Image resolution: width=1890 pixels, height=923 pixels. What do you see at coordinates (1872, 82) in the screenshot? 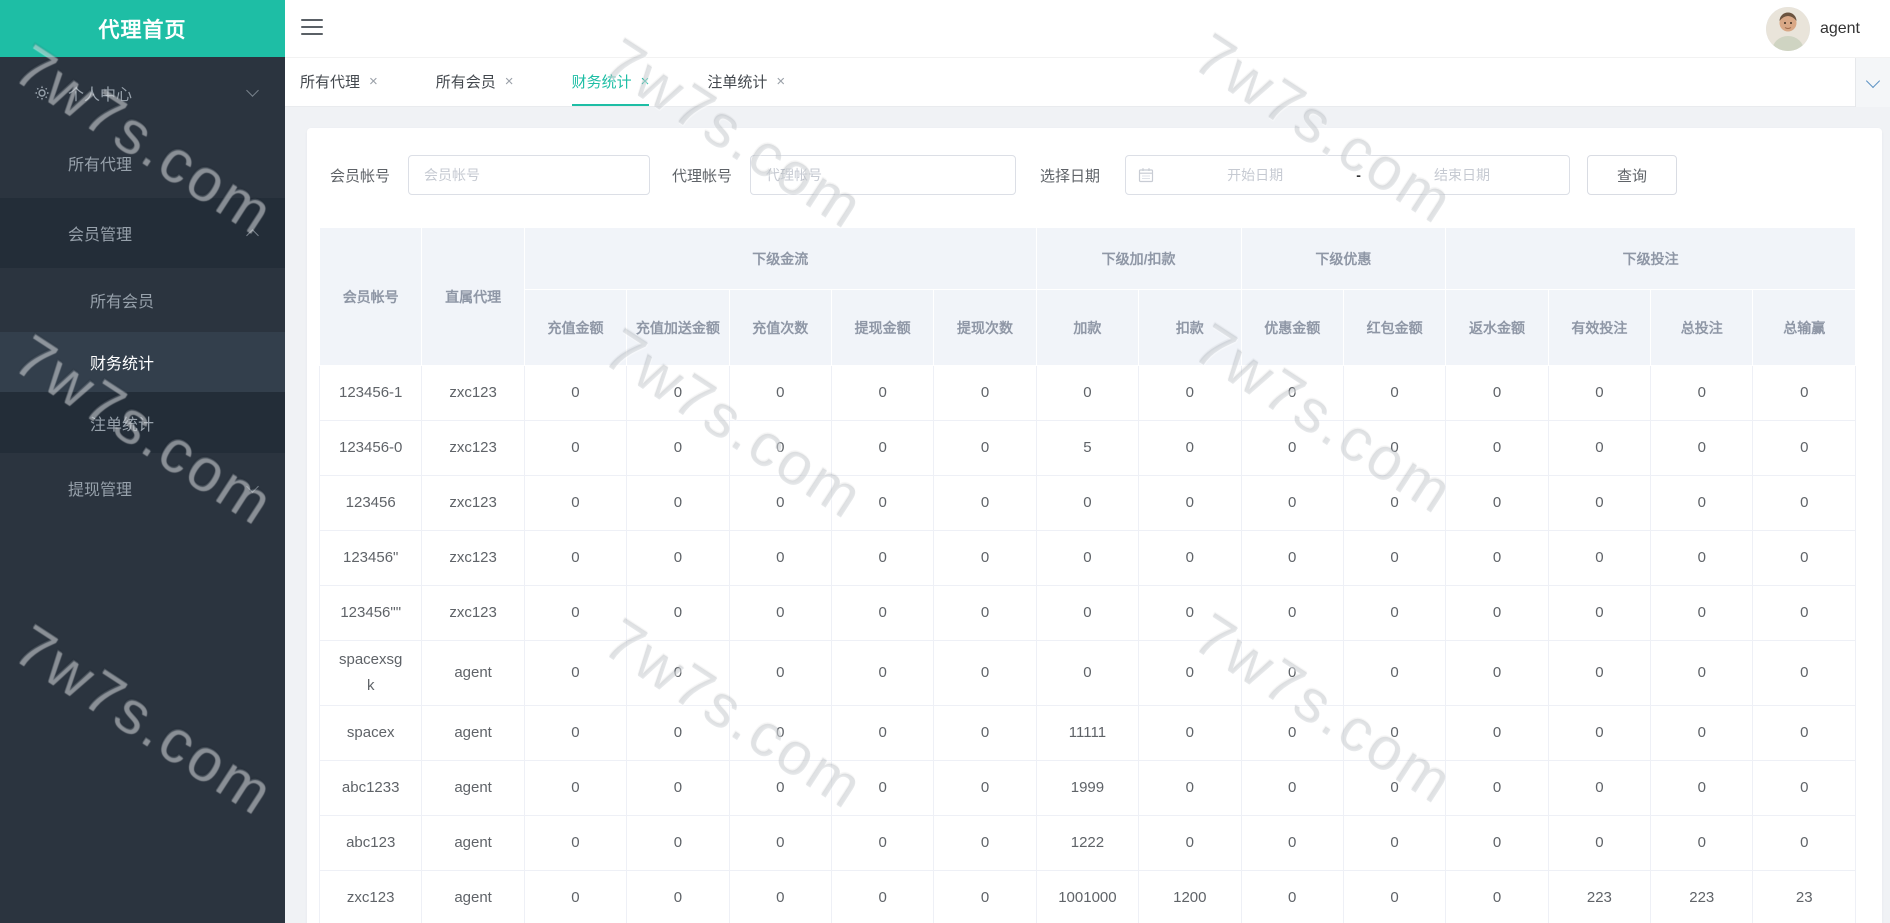
I see `tab-overflow-button` at bounding box center [1872, 82].